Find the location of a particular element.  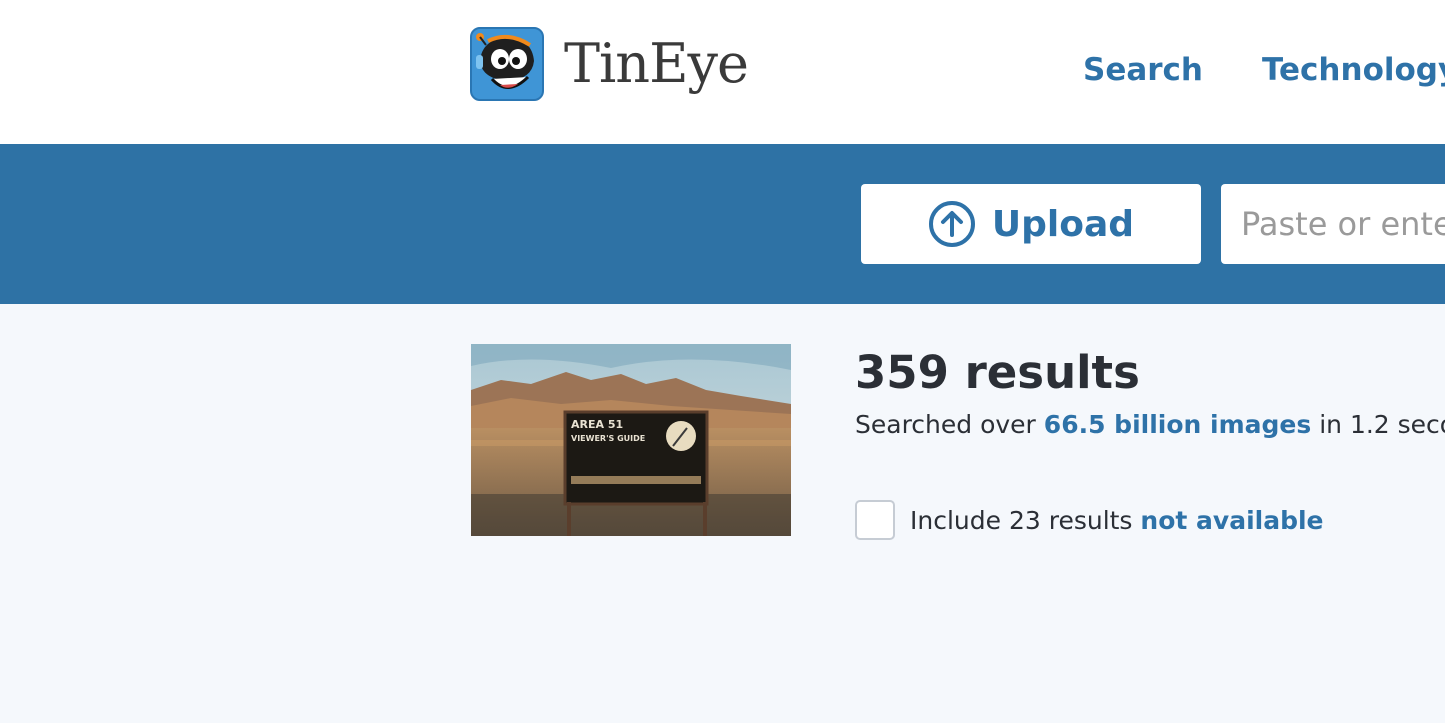

results-count-heading: 359 results is located at coordinates (997, 372).